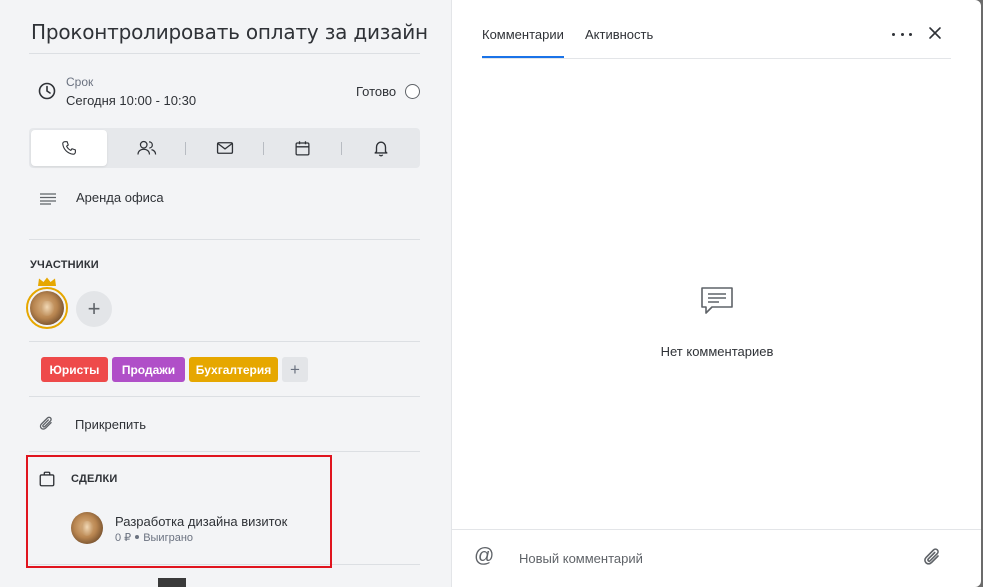 The height and width of the screenshot is (587, 983). Describe the element at coordinates (172, 582) in the screenshot. I see `partial-thumbnail` at that location.